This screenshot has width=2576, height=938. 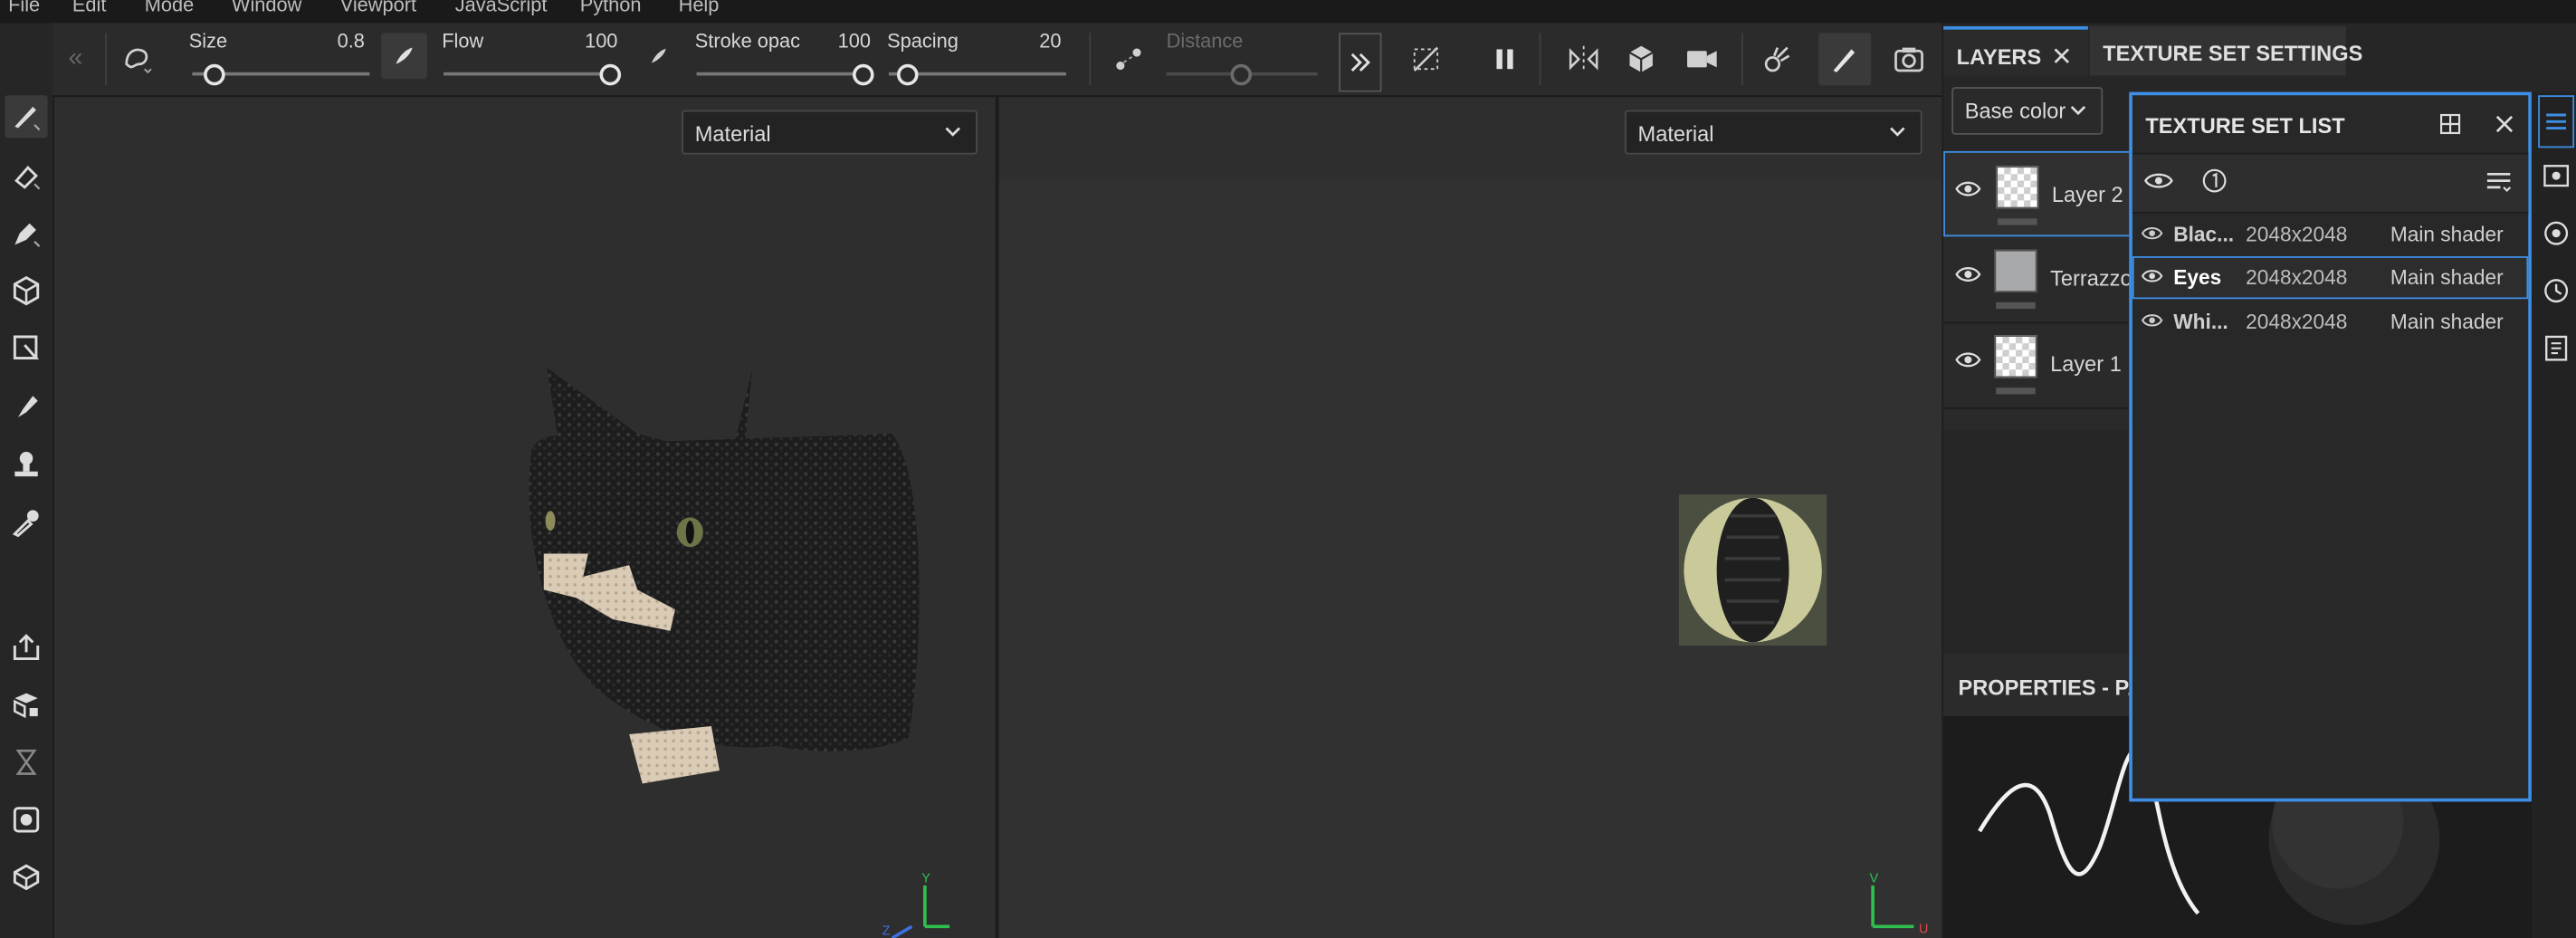 What do you see at coordinates (1360, 63) in the screenshot?
I see `expand-more-icon` at bounding box center [1360, 63].